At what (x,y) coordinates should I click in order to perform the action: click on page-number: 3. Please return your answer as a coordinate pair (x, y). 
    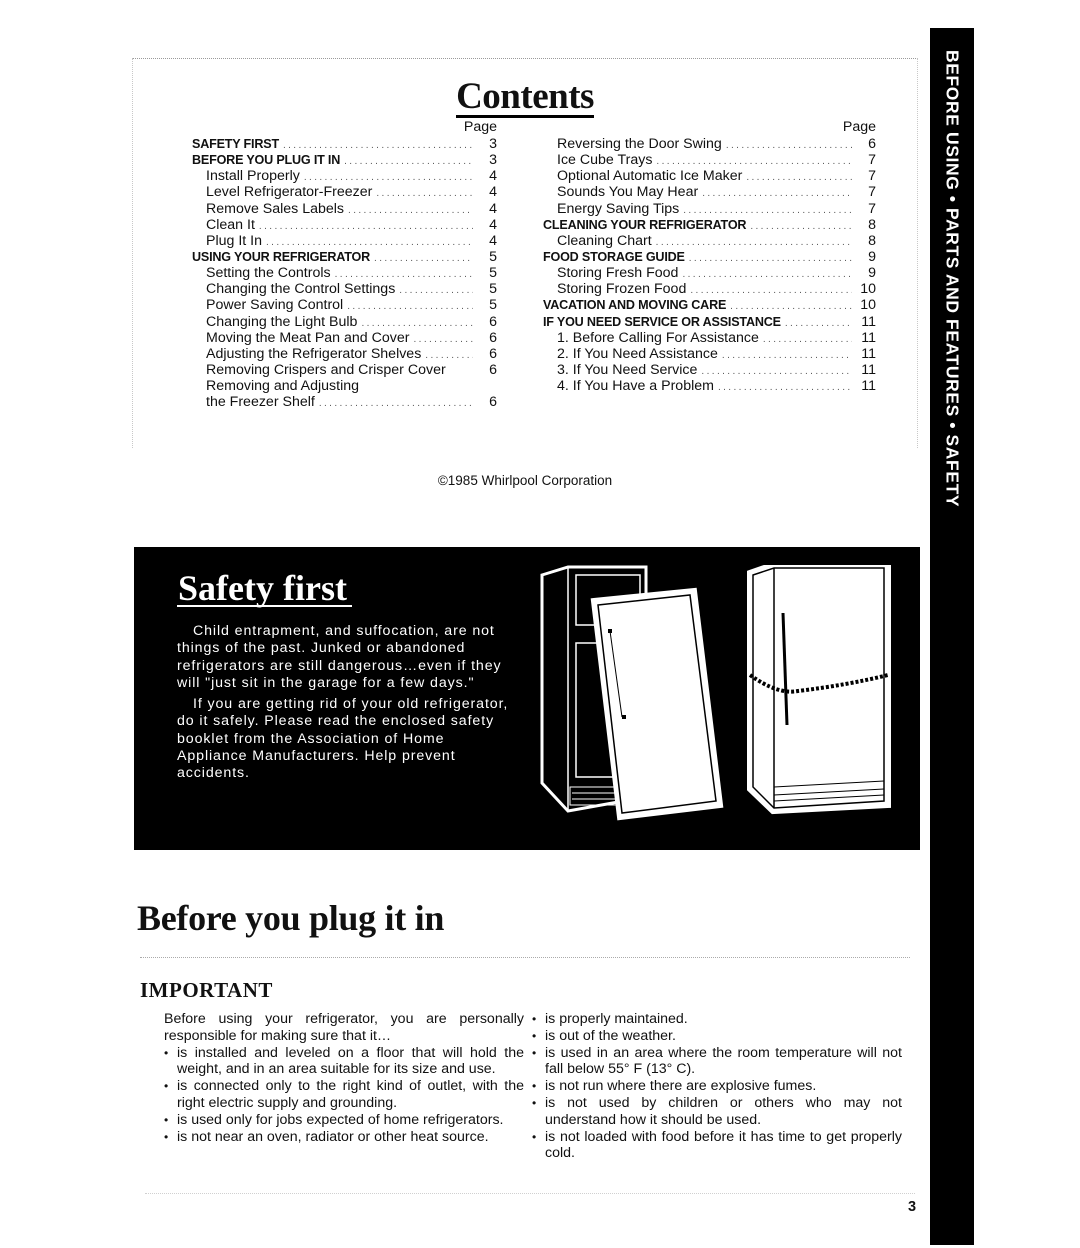
    Looking at the image, I should click on (912, 1207).